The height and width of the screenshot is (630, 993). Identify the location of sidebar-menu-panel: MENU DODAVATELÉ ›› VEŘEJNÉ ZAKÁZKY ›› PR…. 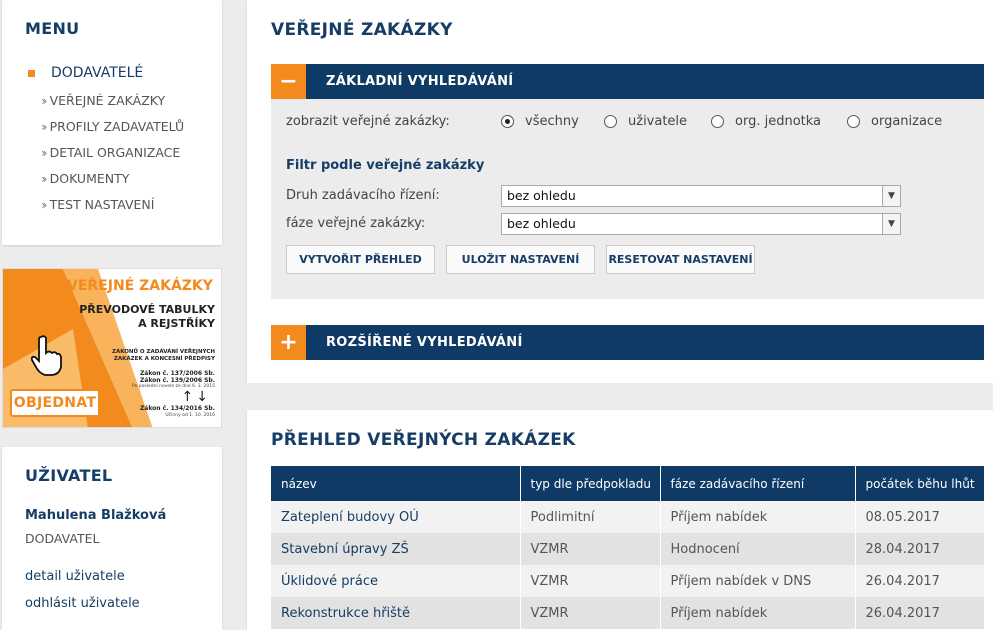
(112, 122).